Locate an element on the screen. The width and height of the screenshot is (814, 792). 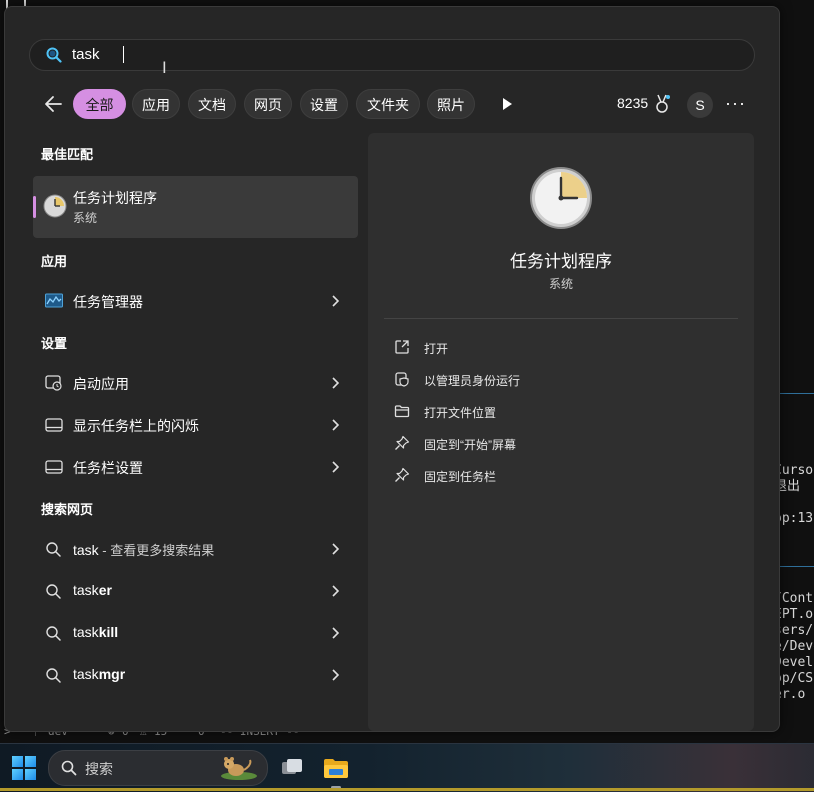
filter-documents: 文档 is located at coordinates (212, 104).